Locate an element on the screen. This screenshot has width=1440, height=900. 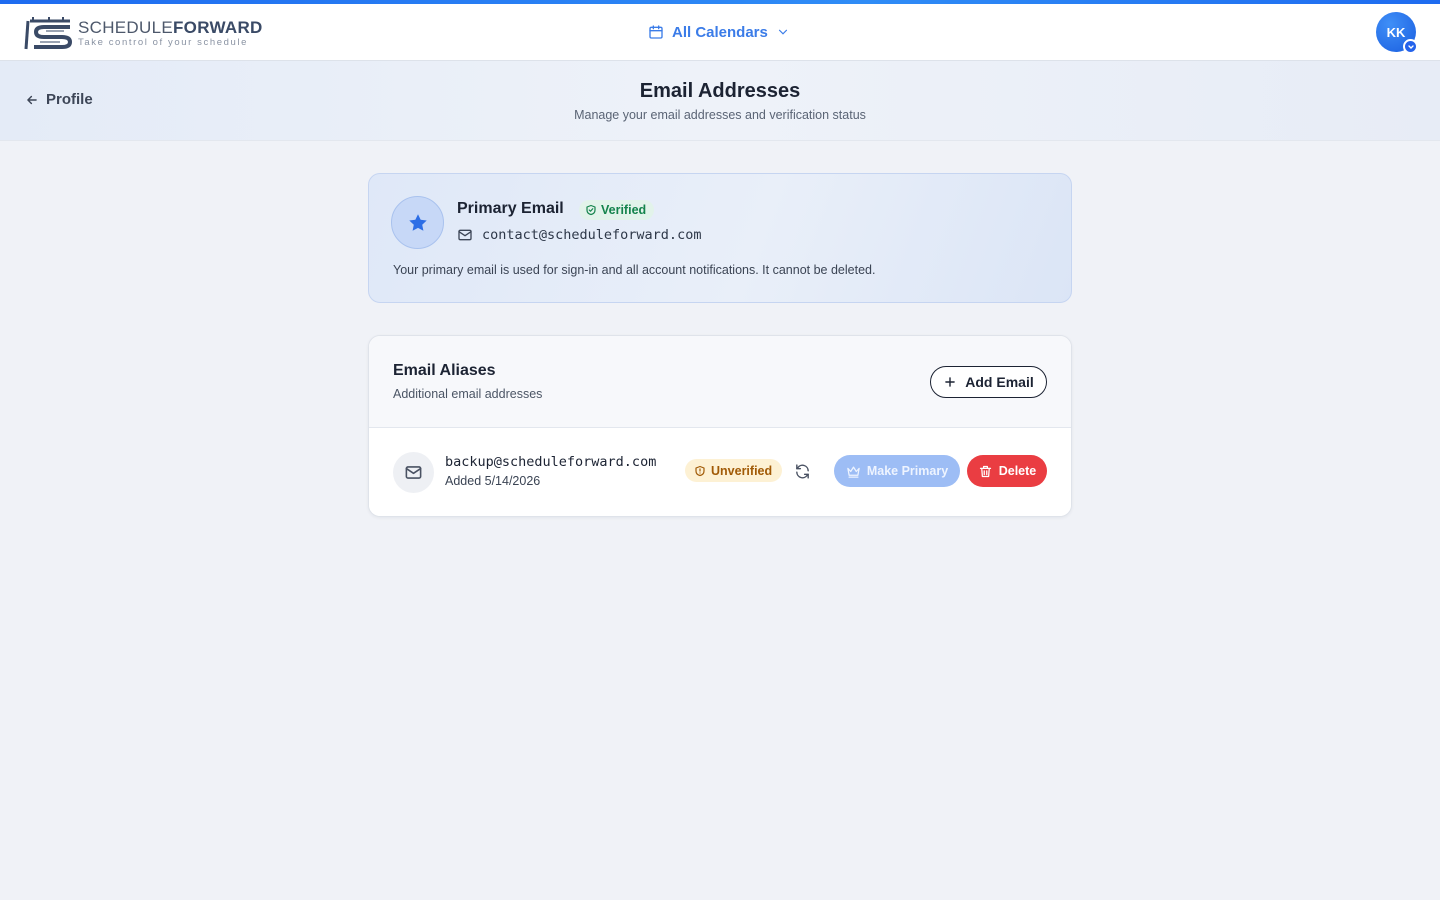
shield-check-icon is located at coordinates (591, 210).